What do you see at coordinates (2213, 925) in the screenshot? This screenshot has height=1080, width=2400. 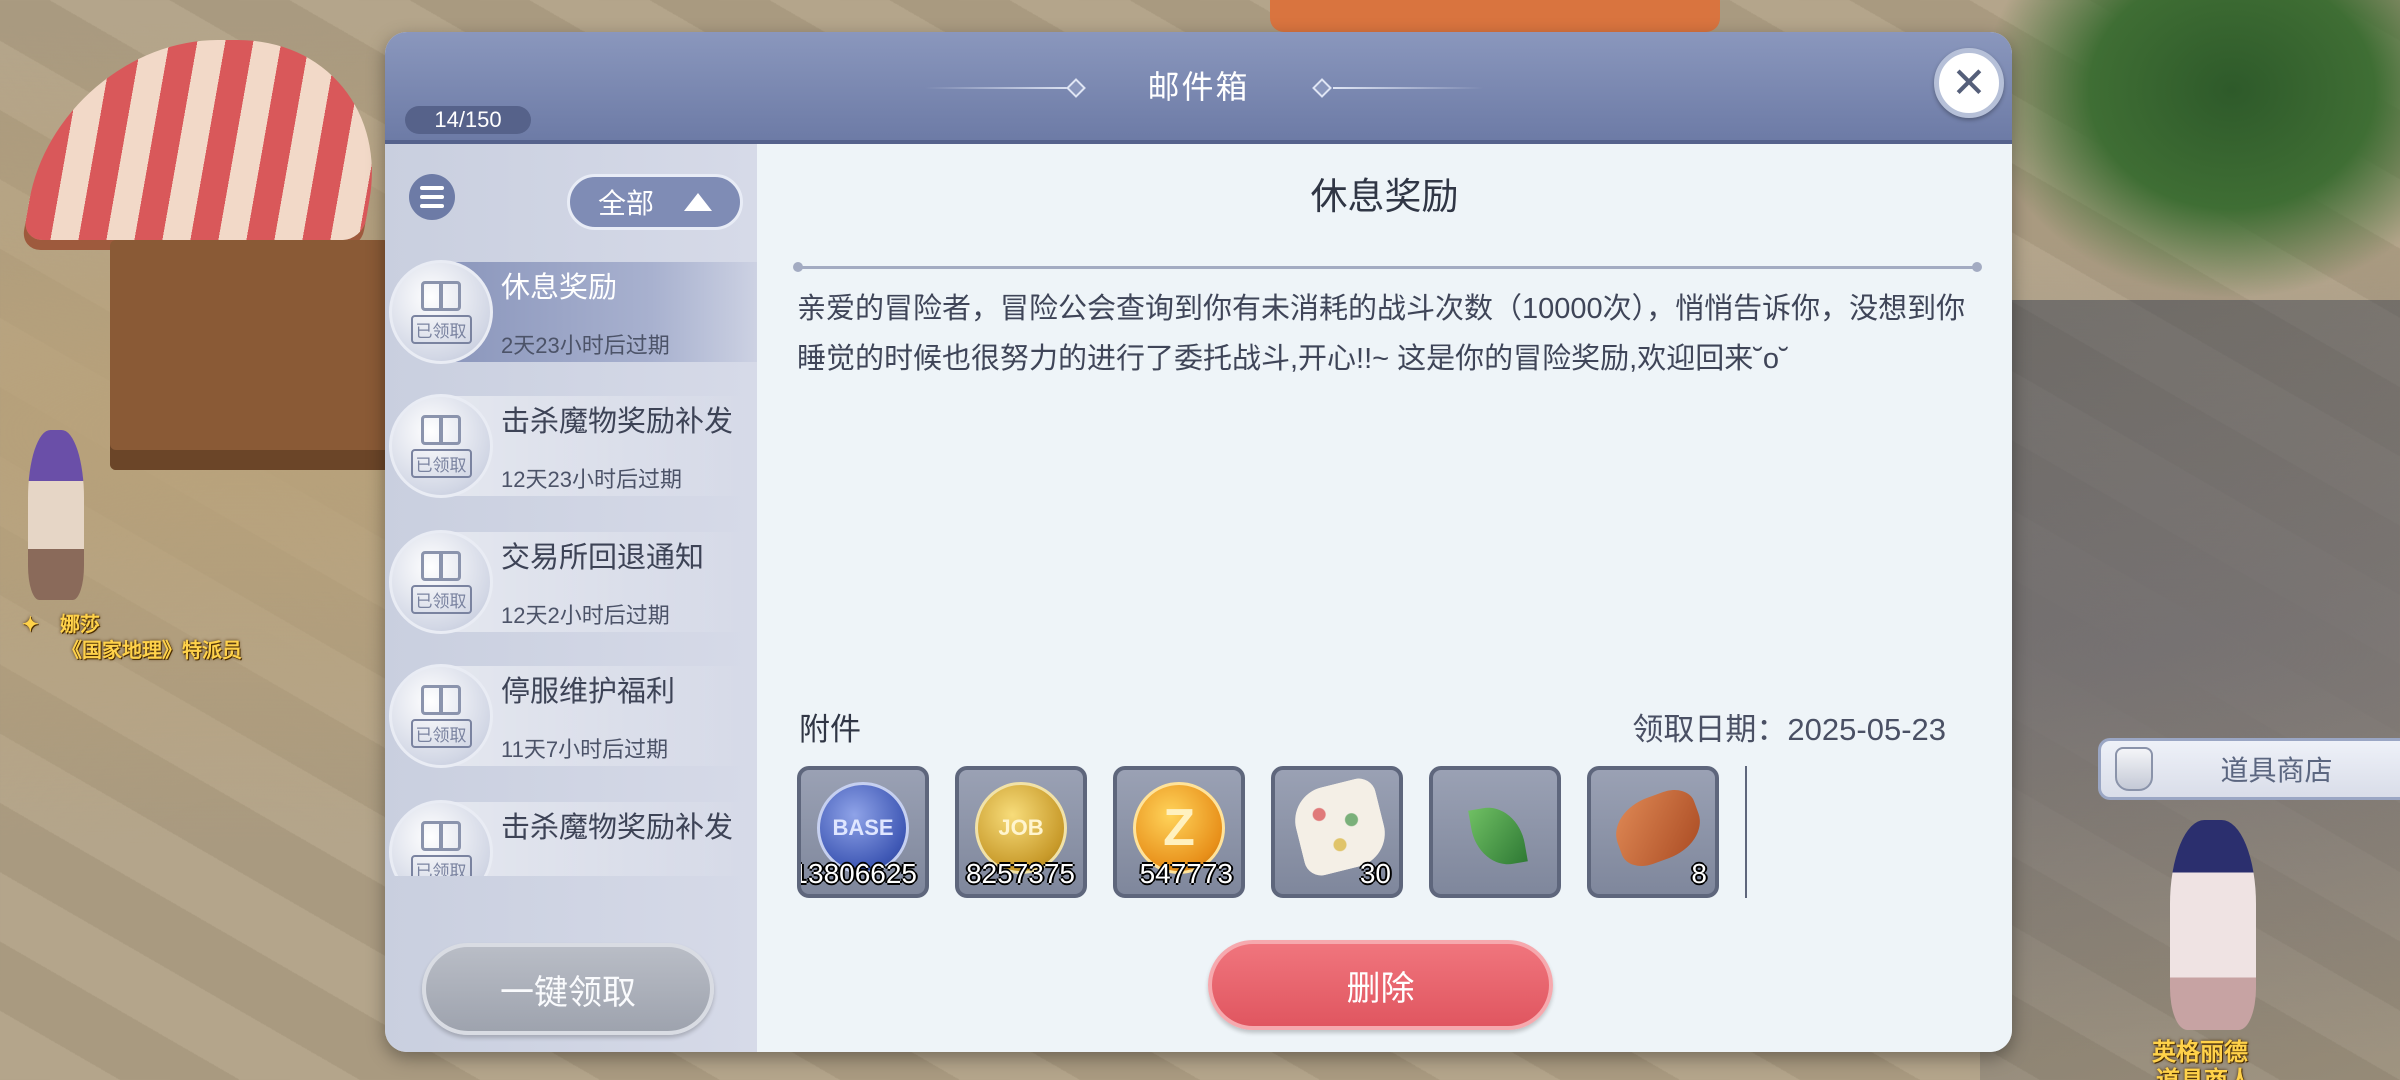 I see `npc-right-figure` at bounding box center [2213, 925].